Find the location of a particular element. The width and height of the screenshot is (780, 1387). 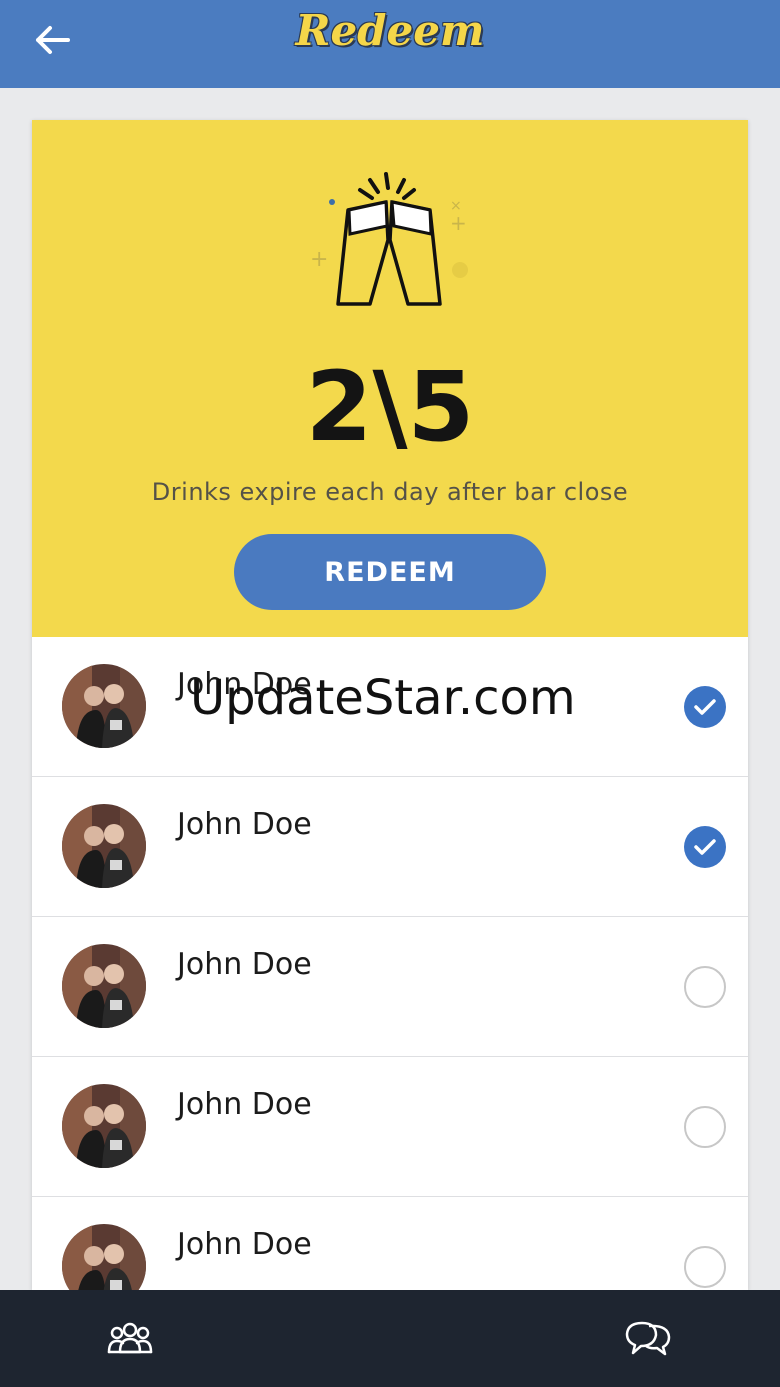

friends-tab is located at coordinates (130, 1338).